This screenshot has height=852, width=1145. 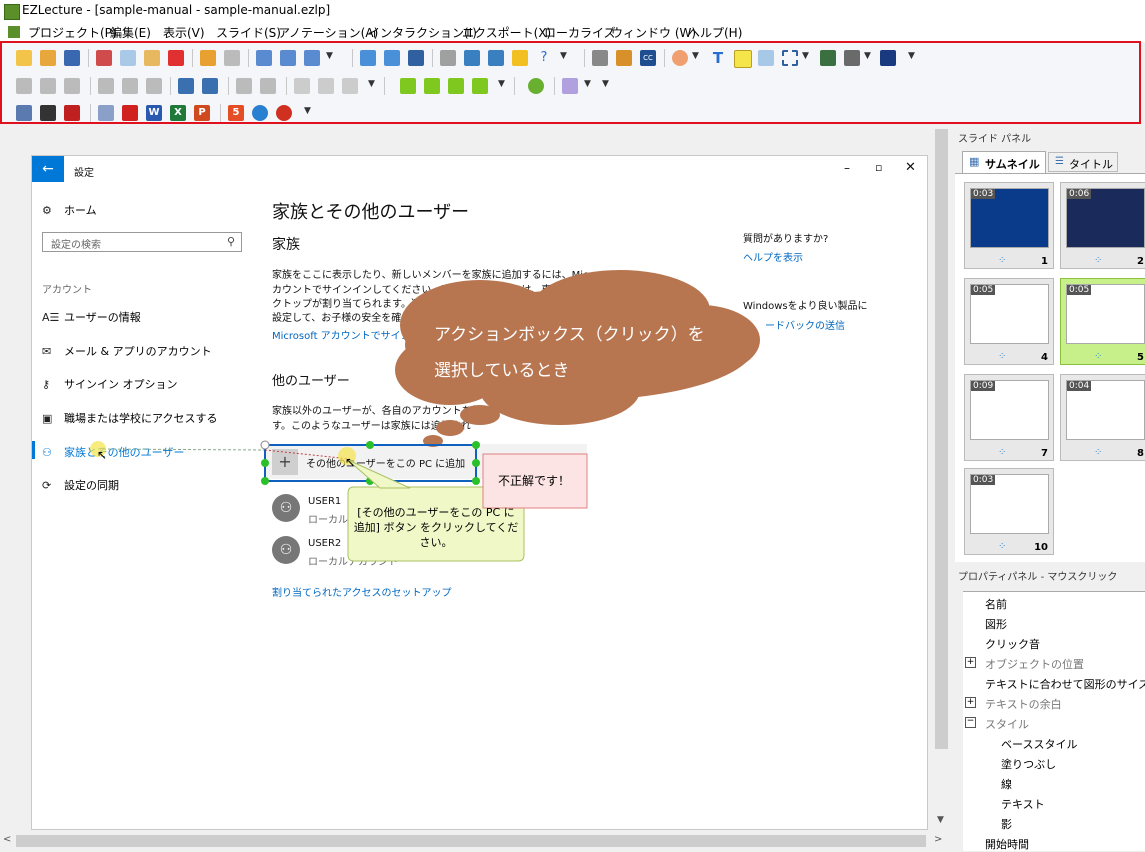 I want to click on bring-forward-icon, so click(x=432, y=86).